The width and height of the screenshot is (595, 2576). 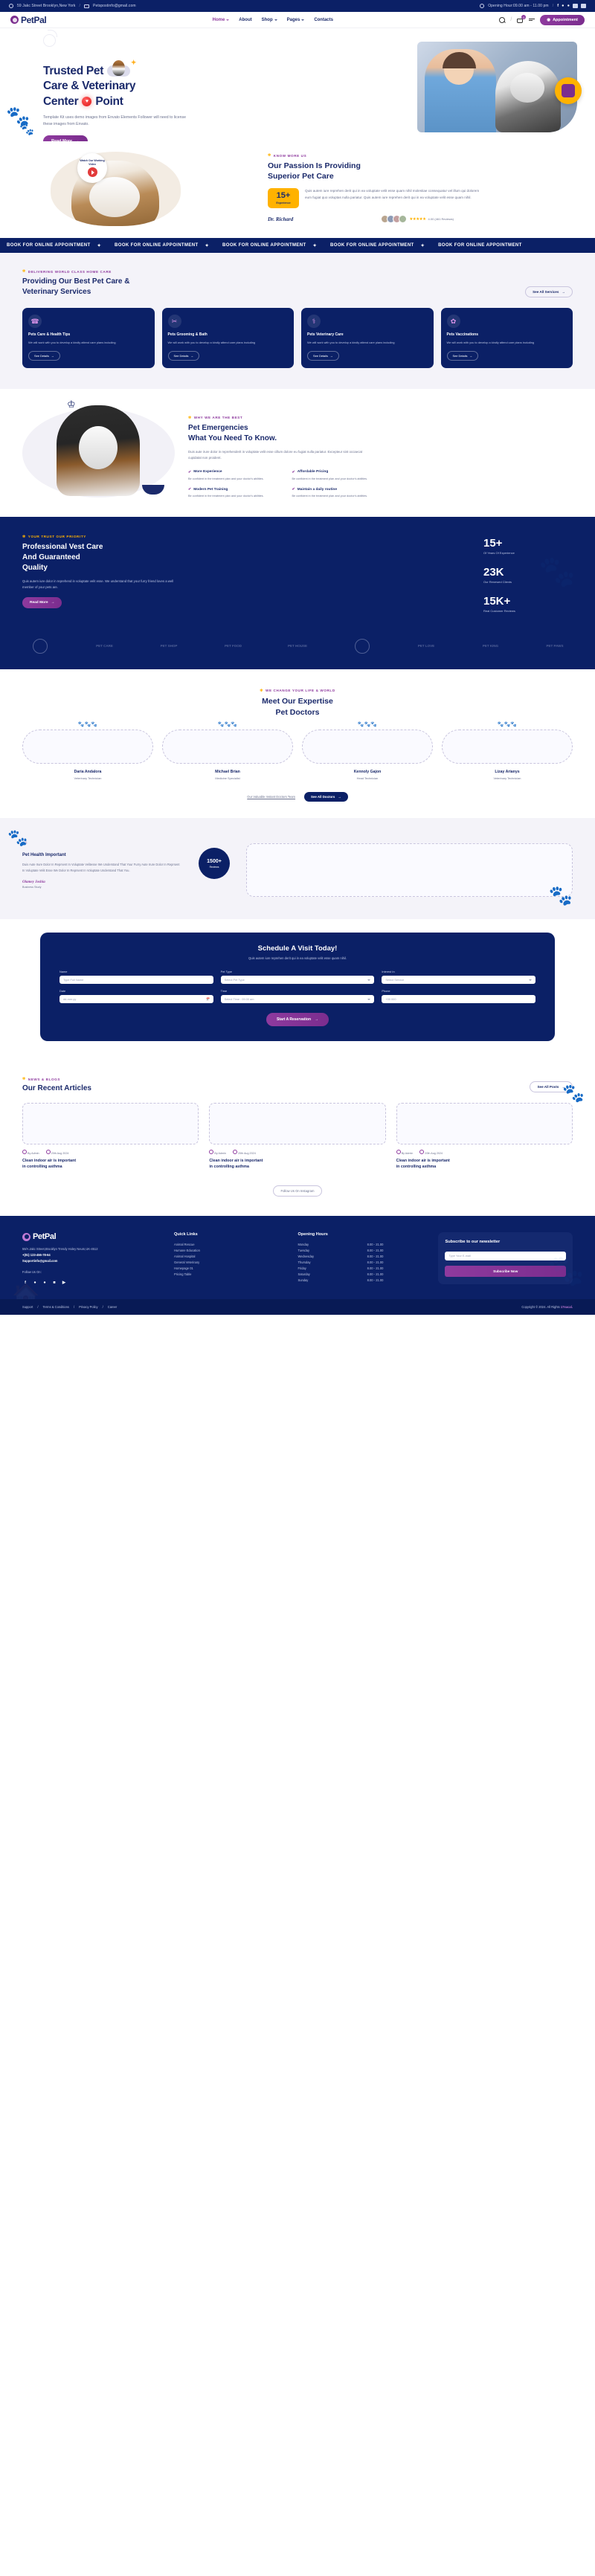 What do you see at coordinates (326, 797) in the screenshot?
I see `see-all-doctors-button: See All Doctors →` at bounding box center [326, 797].